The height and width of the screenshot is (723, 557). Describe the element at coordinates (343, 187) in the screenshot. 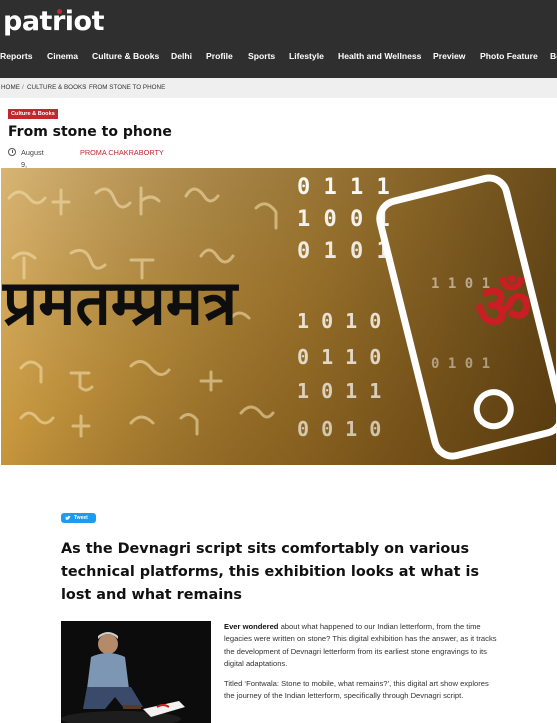

I see `binary-digits: 0 1 1 1` at that location.